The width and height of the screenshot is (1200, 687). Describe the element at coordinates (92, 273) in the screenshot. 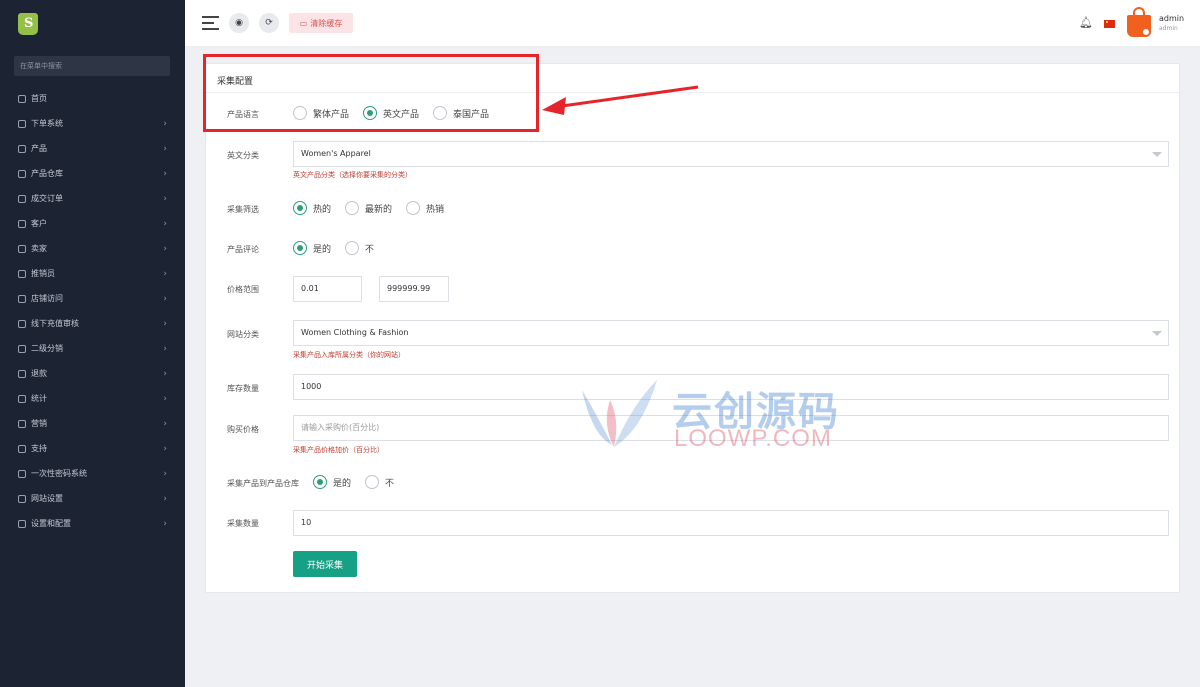

I see `sidebar-item: 推销员 ›` at that location.